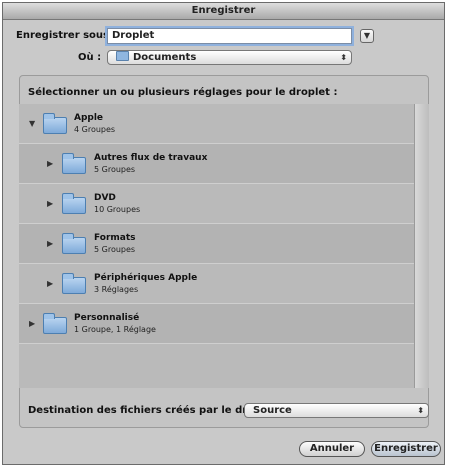  I want to click on save-as-input: Droplet, so click(229, 36).